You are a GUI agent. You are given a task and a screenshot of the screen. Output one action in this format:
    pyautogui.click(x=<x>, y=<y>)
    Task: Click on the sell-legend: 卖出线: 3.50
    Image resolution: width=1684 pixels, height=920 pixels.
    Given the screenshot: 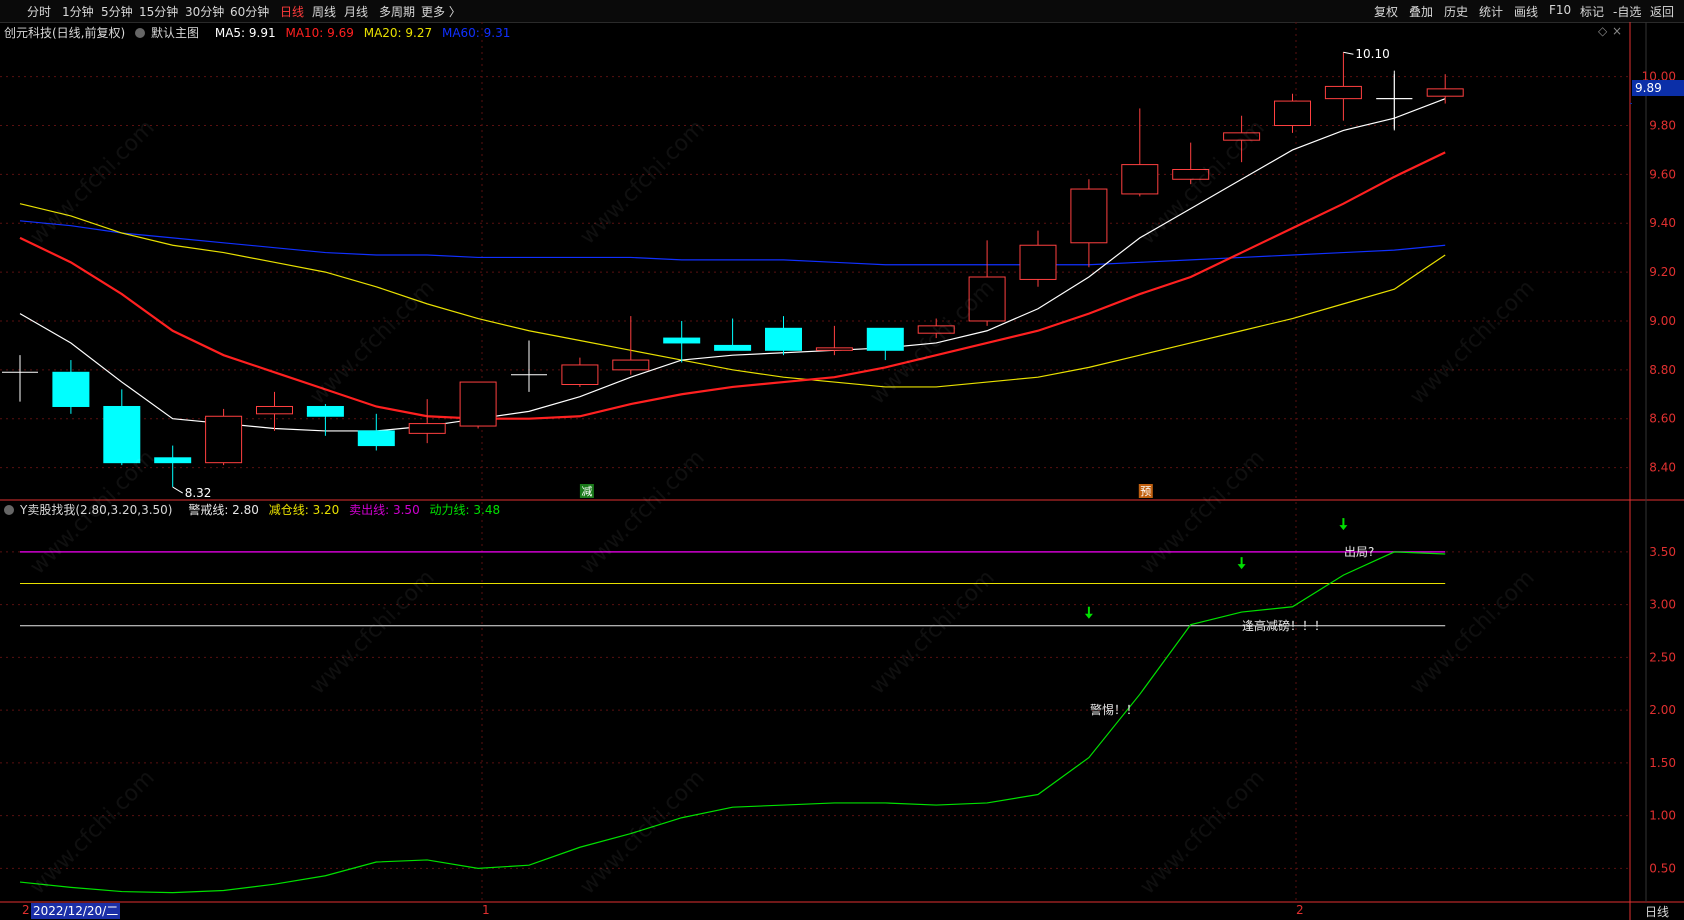 What is the action you would take?
    pyautogui.click(x=384, y=510)
    